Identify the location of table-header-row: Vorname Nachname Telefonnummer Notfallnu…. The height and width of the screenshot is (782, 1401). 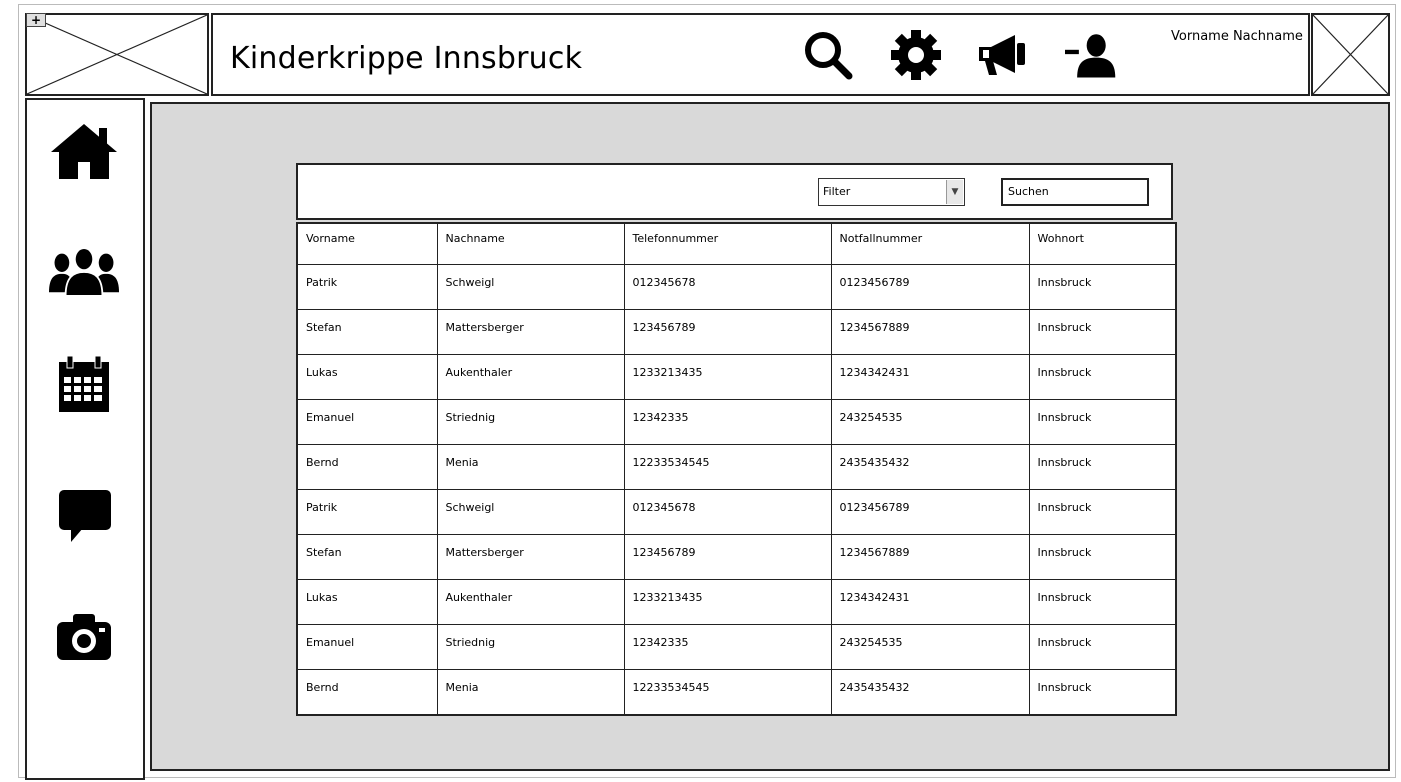
(736, 243).